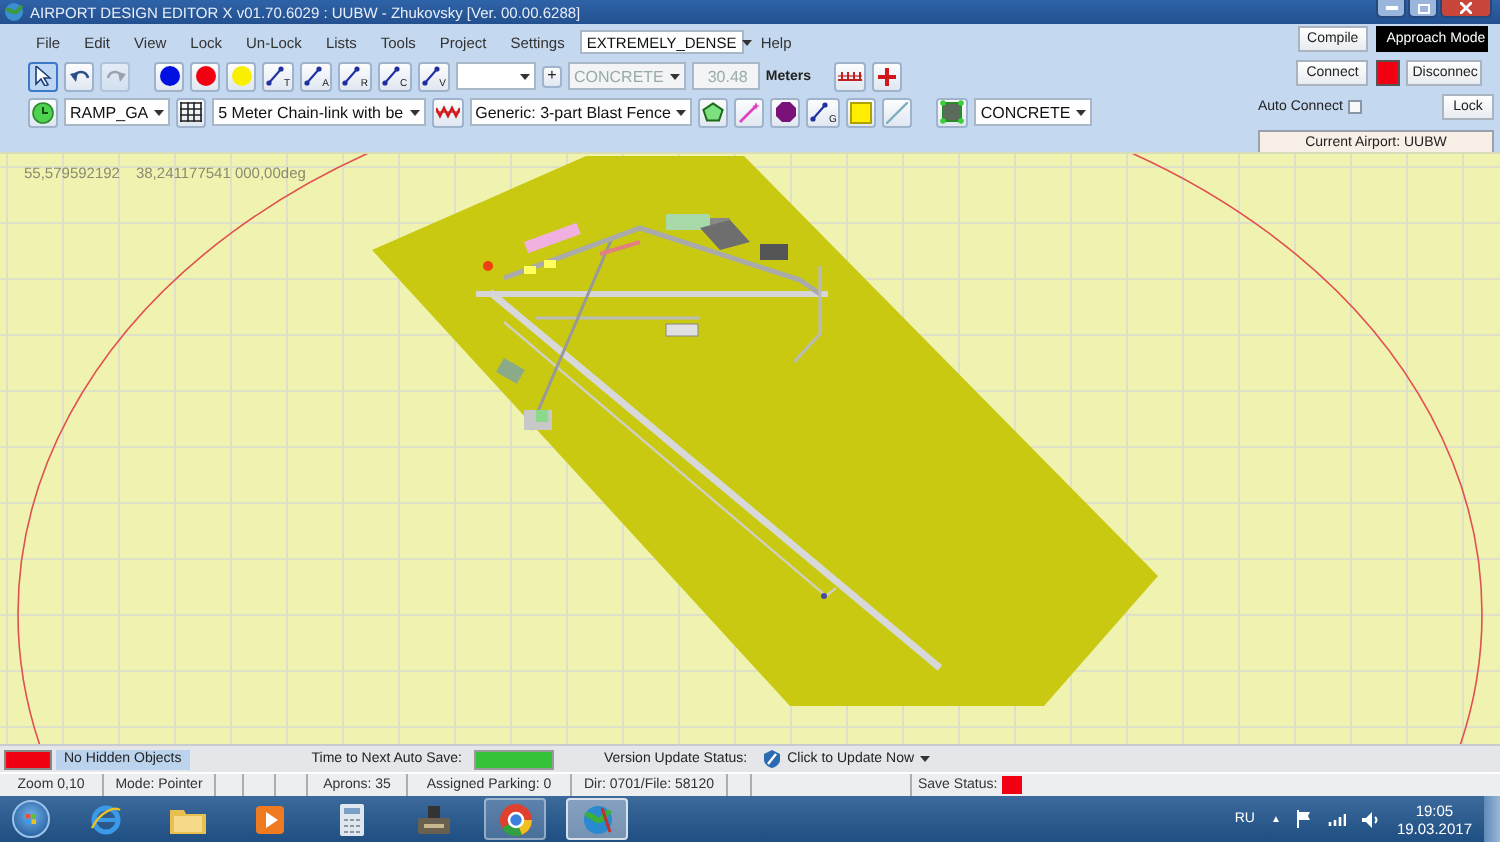 The image size is (1500, 842). Describe the element at coordinates (952, 112) in the screenshot. I see `polygon-icon` at that location.